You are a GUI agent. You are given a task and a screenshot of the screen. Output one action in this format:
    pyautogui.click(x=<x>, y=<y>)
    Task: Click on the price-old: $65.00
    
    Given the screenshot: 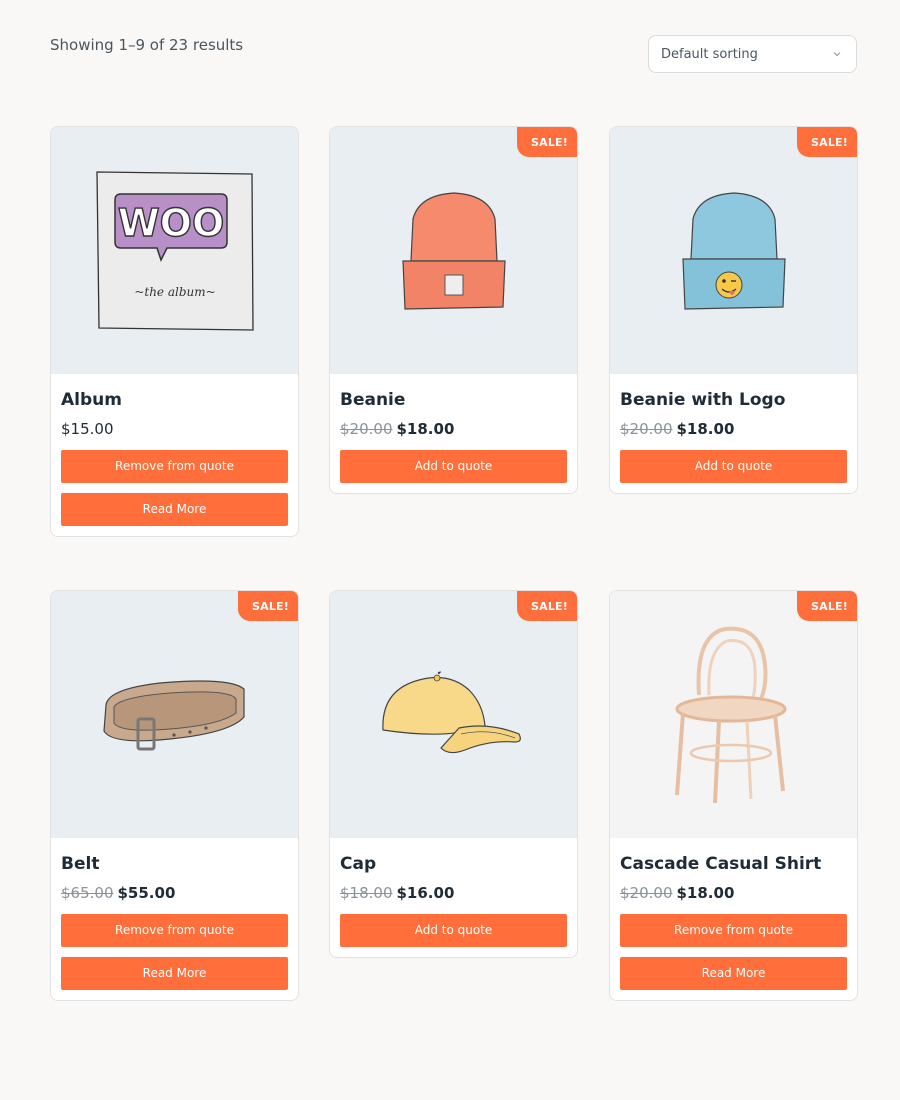 What is the action you would take?
    pyautogui.click(x=87, y=893)
    